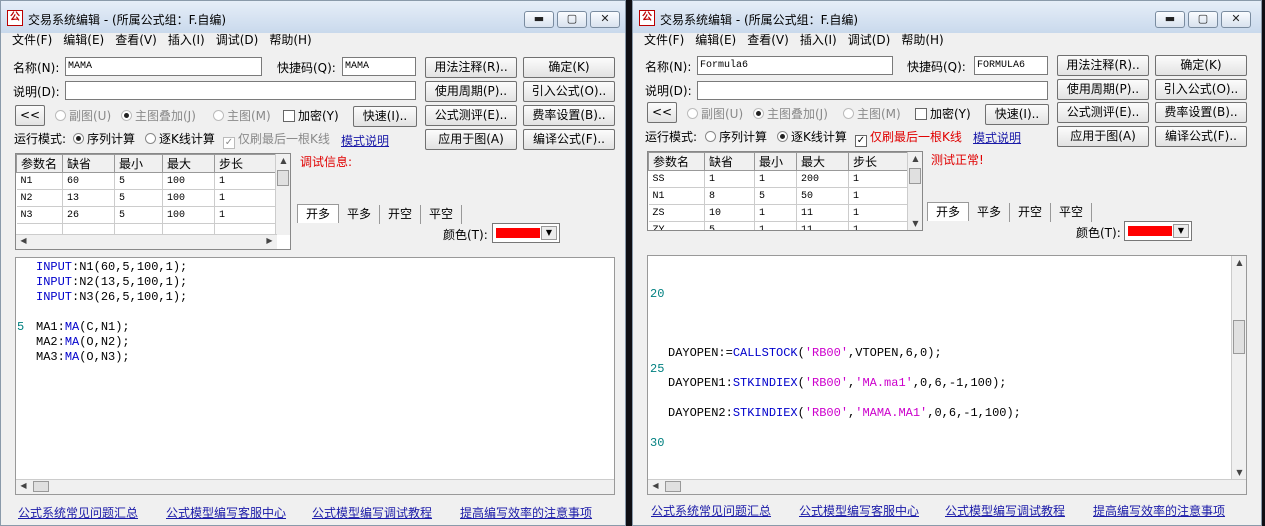  What do you see at coordinates (188, 198) in the screenshot?
I see `cell: 100` at bounding box center [188, 198].